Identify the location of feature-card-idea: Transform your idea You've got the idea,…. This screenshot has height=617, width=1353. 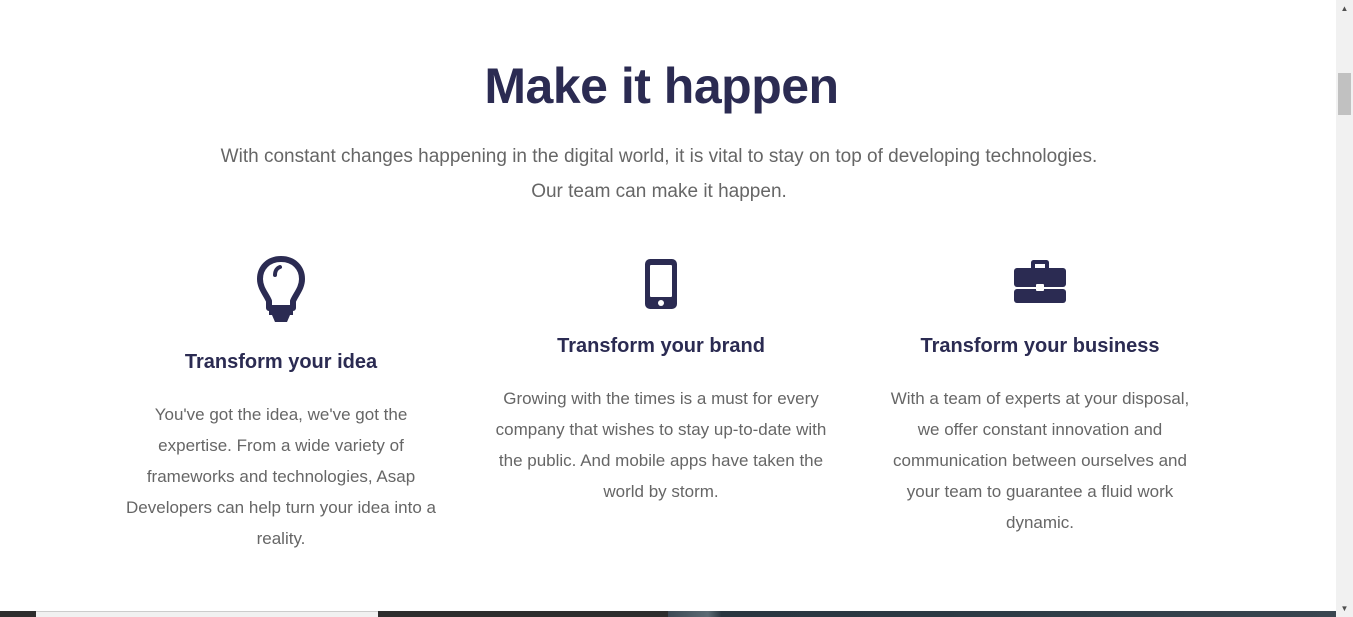
(281, 405).